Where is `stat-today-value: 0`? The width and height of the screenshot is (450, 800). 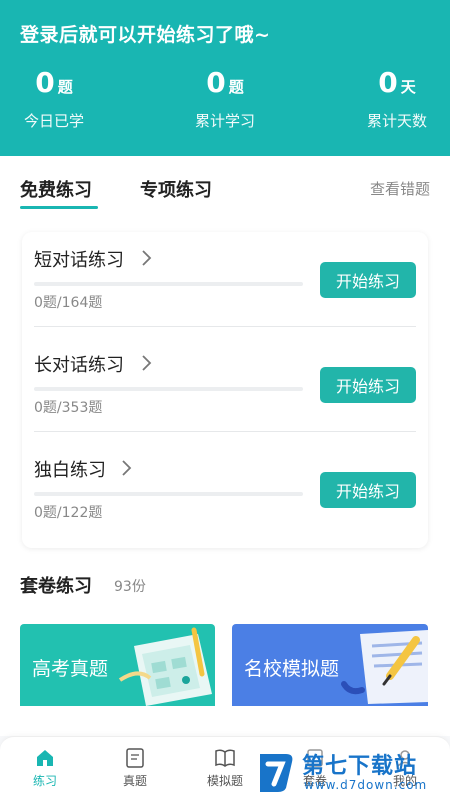 stat-today-value: 0 is located at coordinates (45, 82).